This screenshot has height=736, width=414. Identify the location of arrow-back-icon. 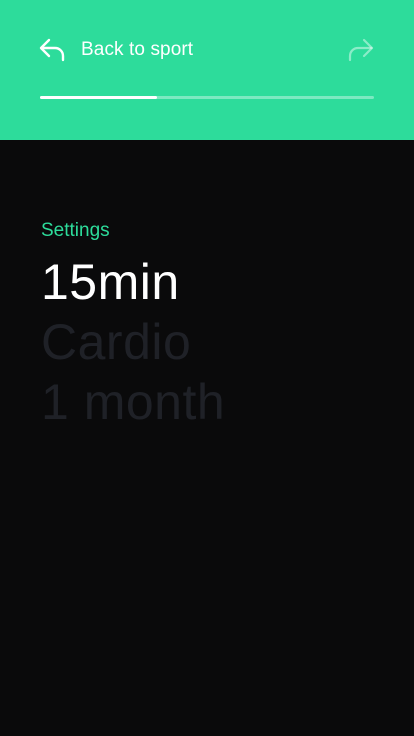
(52, 50).